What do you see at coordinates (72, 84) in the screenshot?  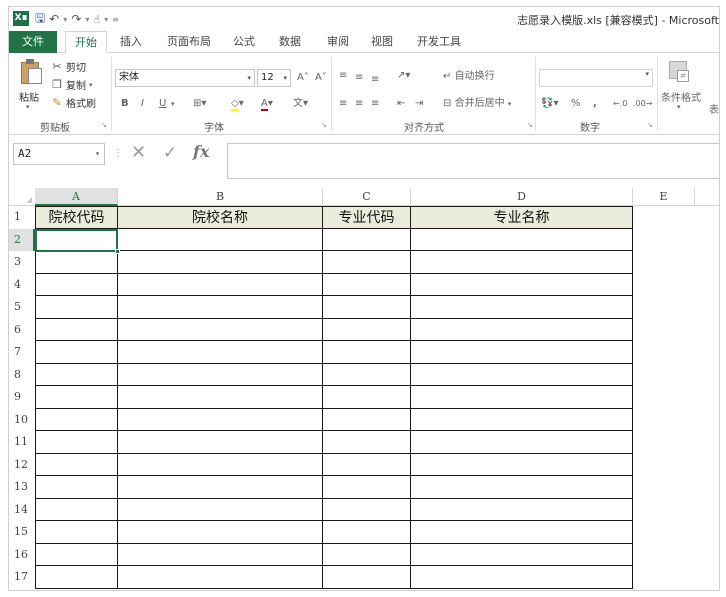 I see `copy-button: ❐ 复制 ▾` at bounding box center [72, 84].